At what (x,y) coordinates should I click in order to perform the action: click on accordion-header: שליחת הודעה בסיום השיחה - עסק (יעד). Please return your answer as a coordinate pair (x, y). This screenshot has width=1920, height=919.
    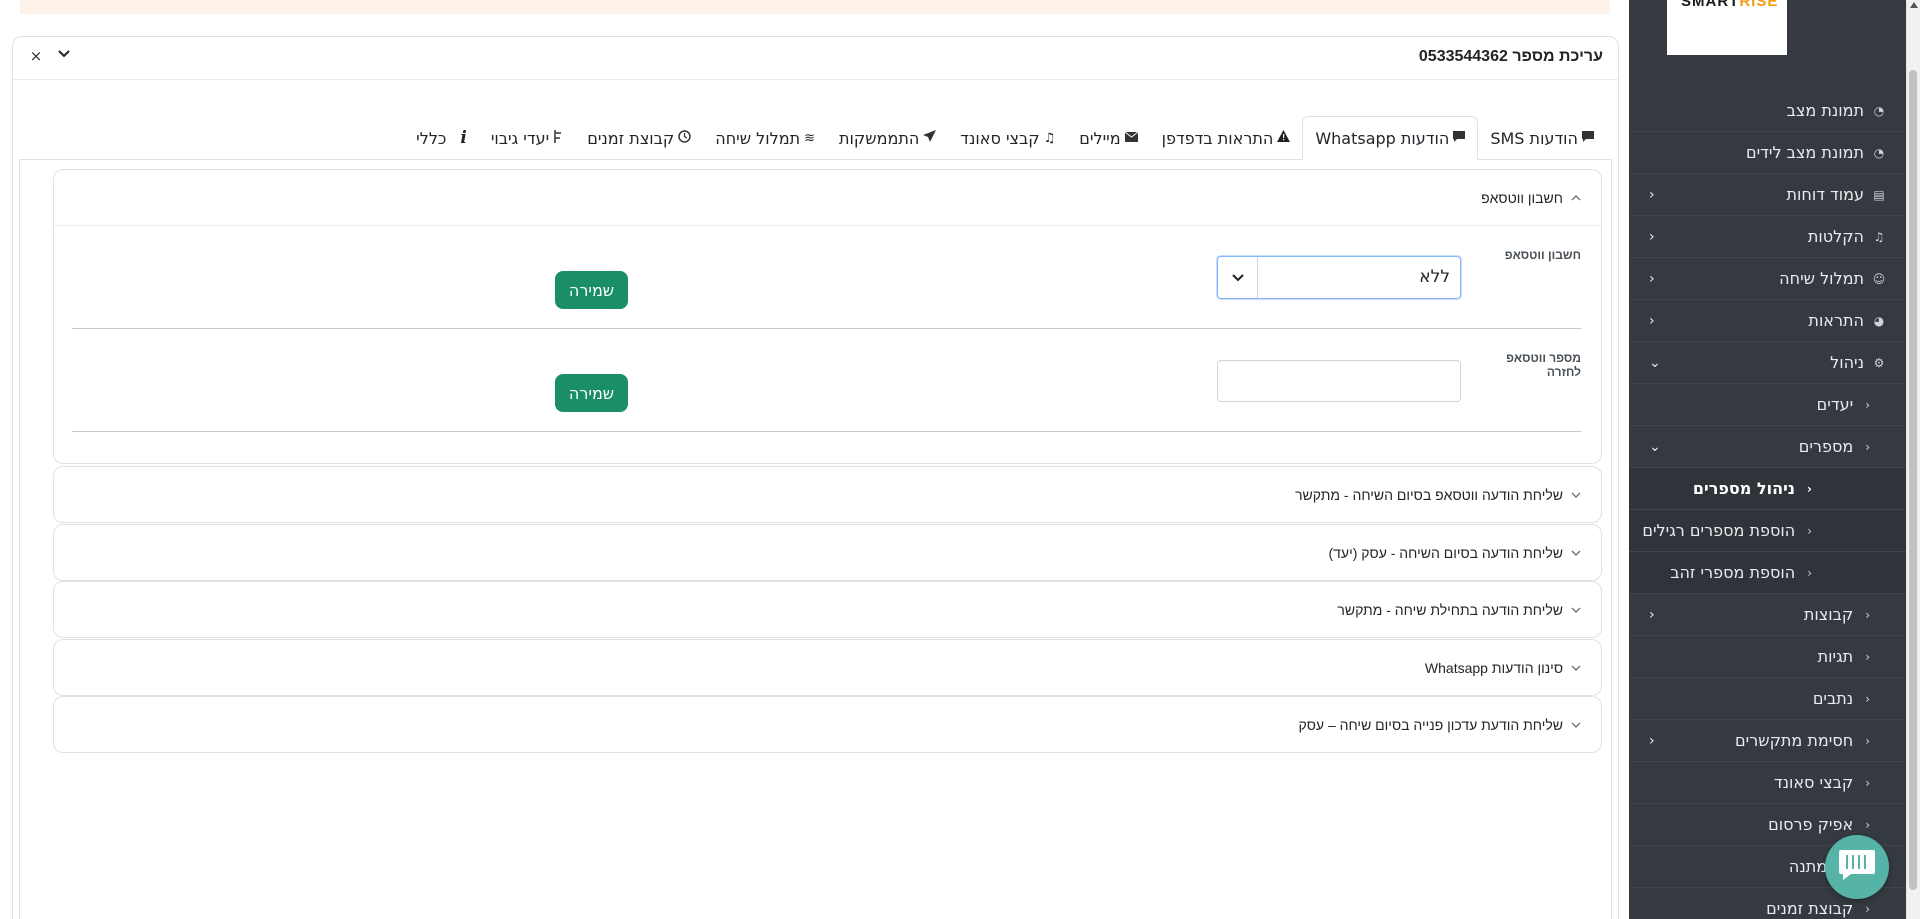
    Looking at the image, I should click on (827, 552).